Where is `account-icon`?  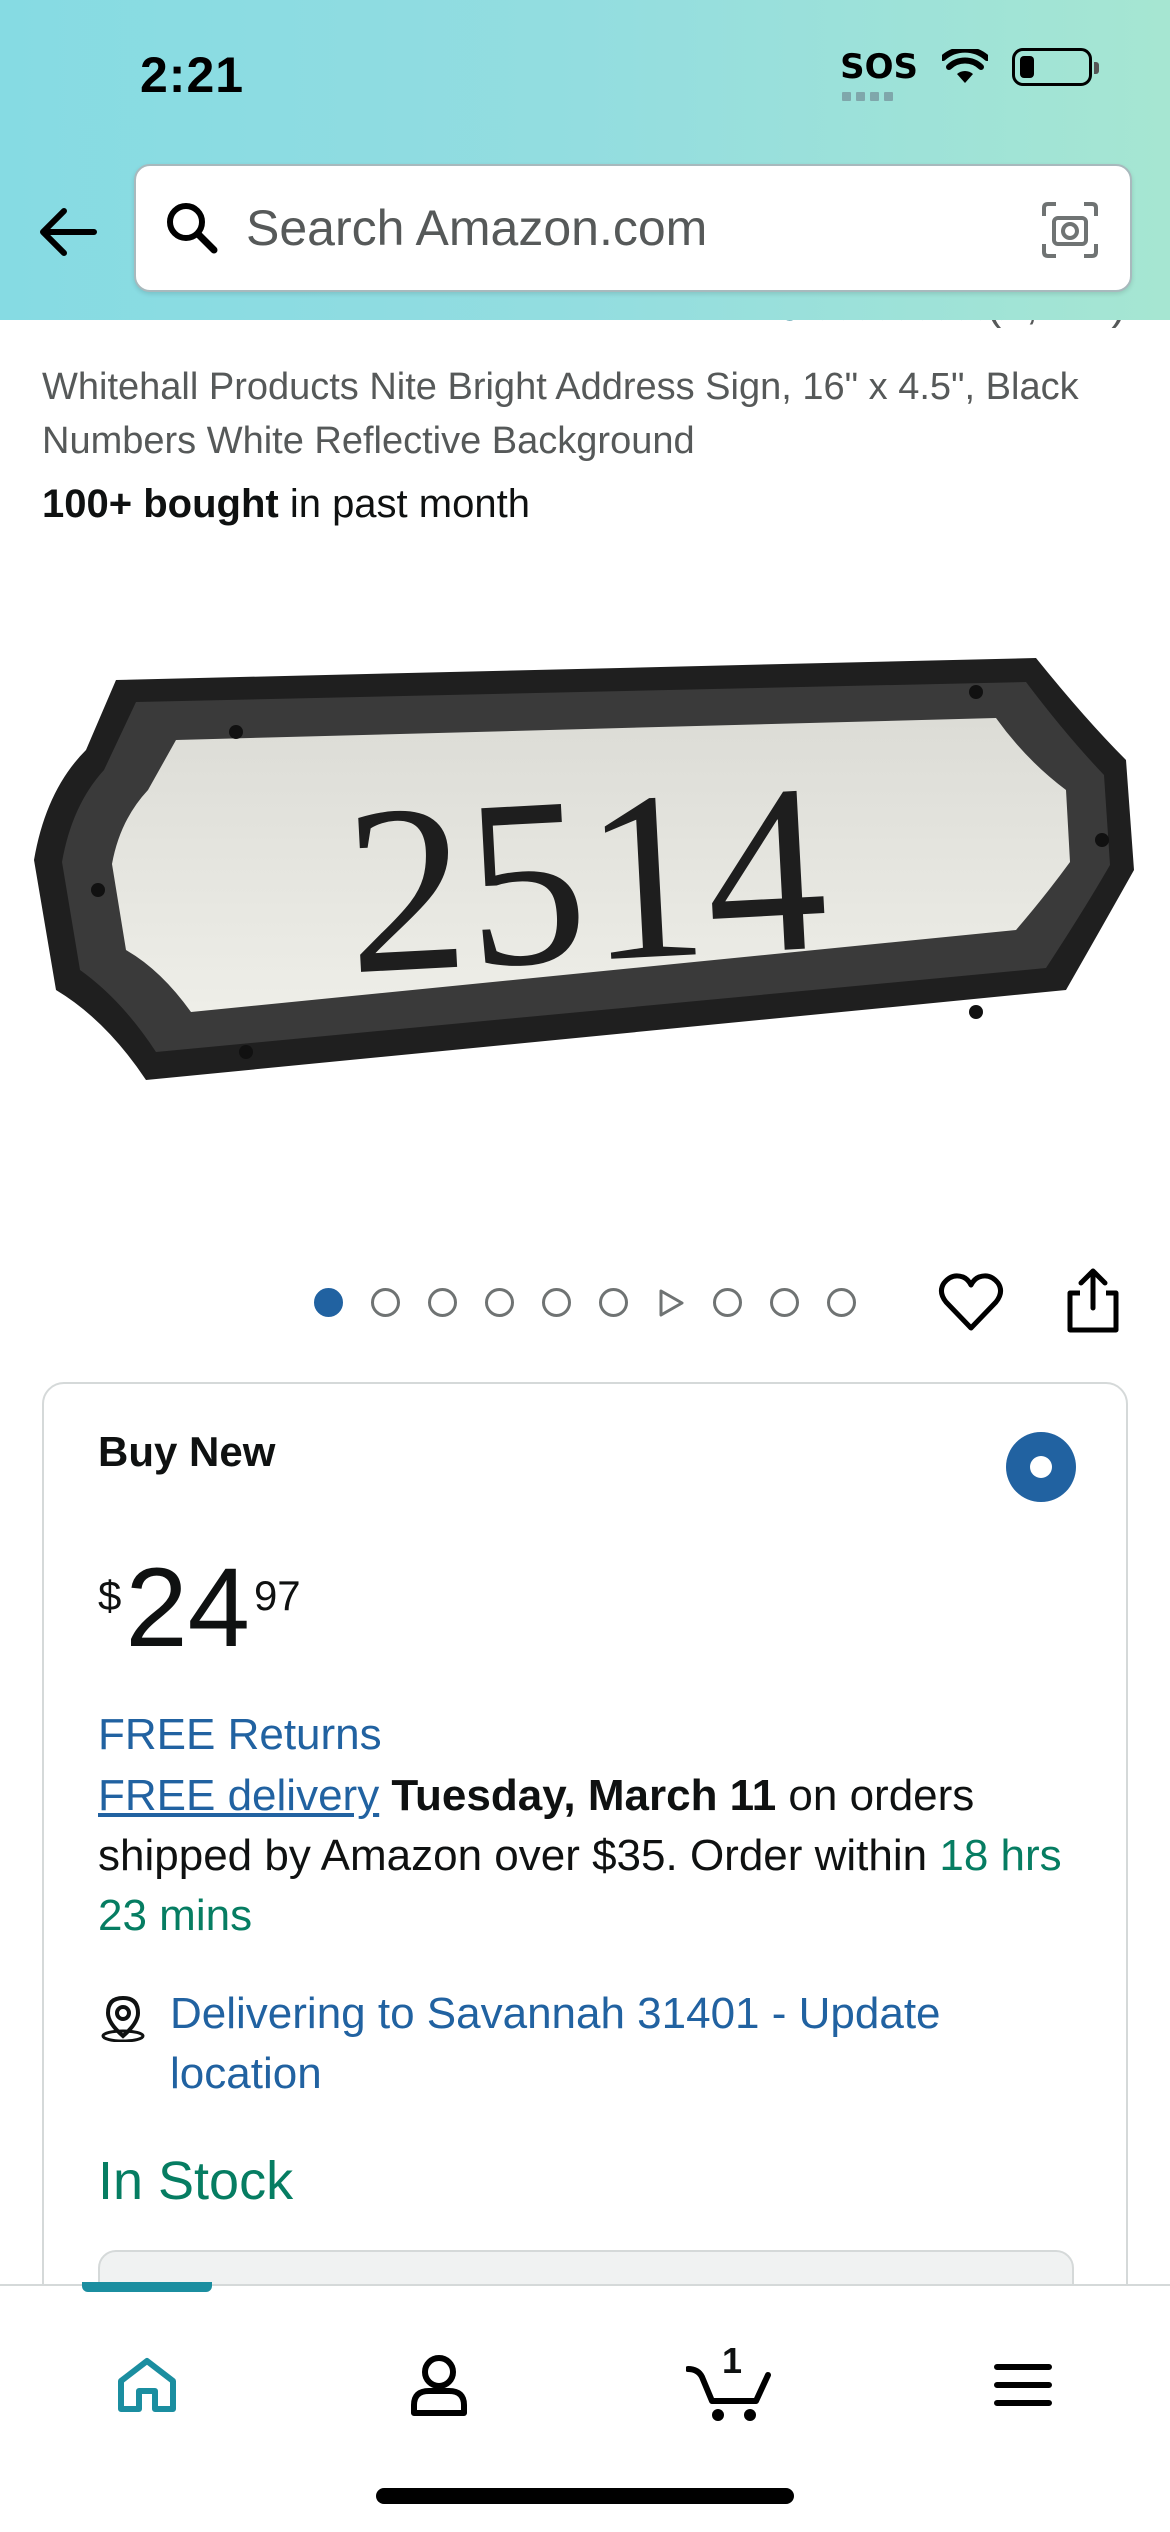 account-icon is located at coordinates (439, 2385).